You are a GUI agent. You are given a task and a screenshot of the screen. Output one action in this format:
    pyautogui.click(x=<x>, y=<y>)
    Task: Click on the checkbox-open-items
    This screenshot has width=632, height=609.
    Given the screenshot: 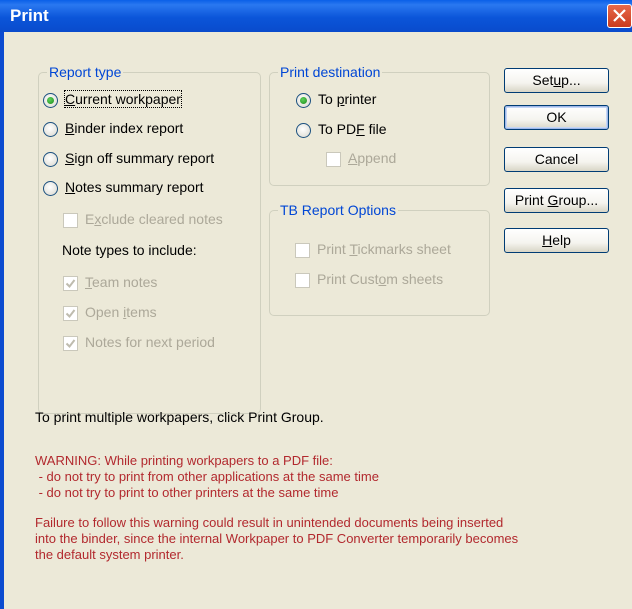 What is the action you would take?
    pyautogui.click(x=70, y=313)
    